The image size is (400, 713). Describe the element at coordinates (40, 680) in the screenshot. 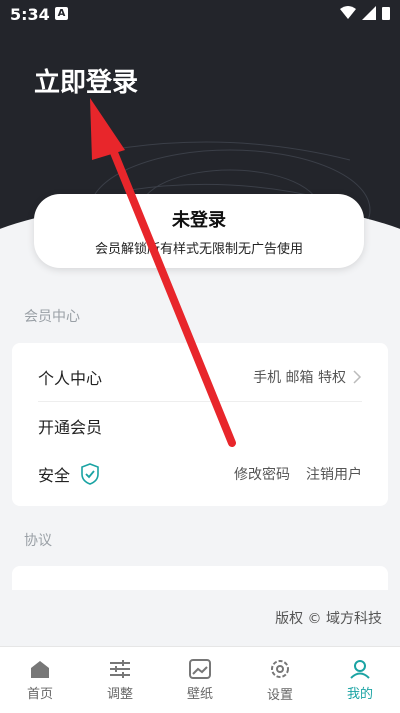

I see `tab-home: 首页` at that location.